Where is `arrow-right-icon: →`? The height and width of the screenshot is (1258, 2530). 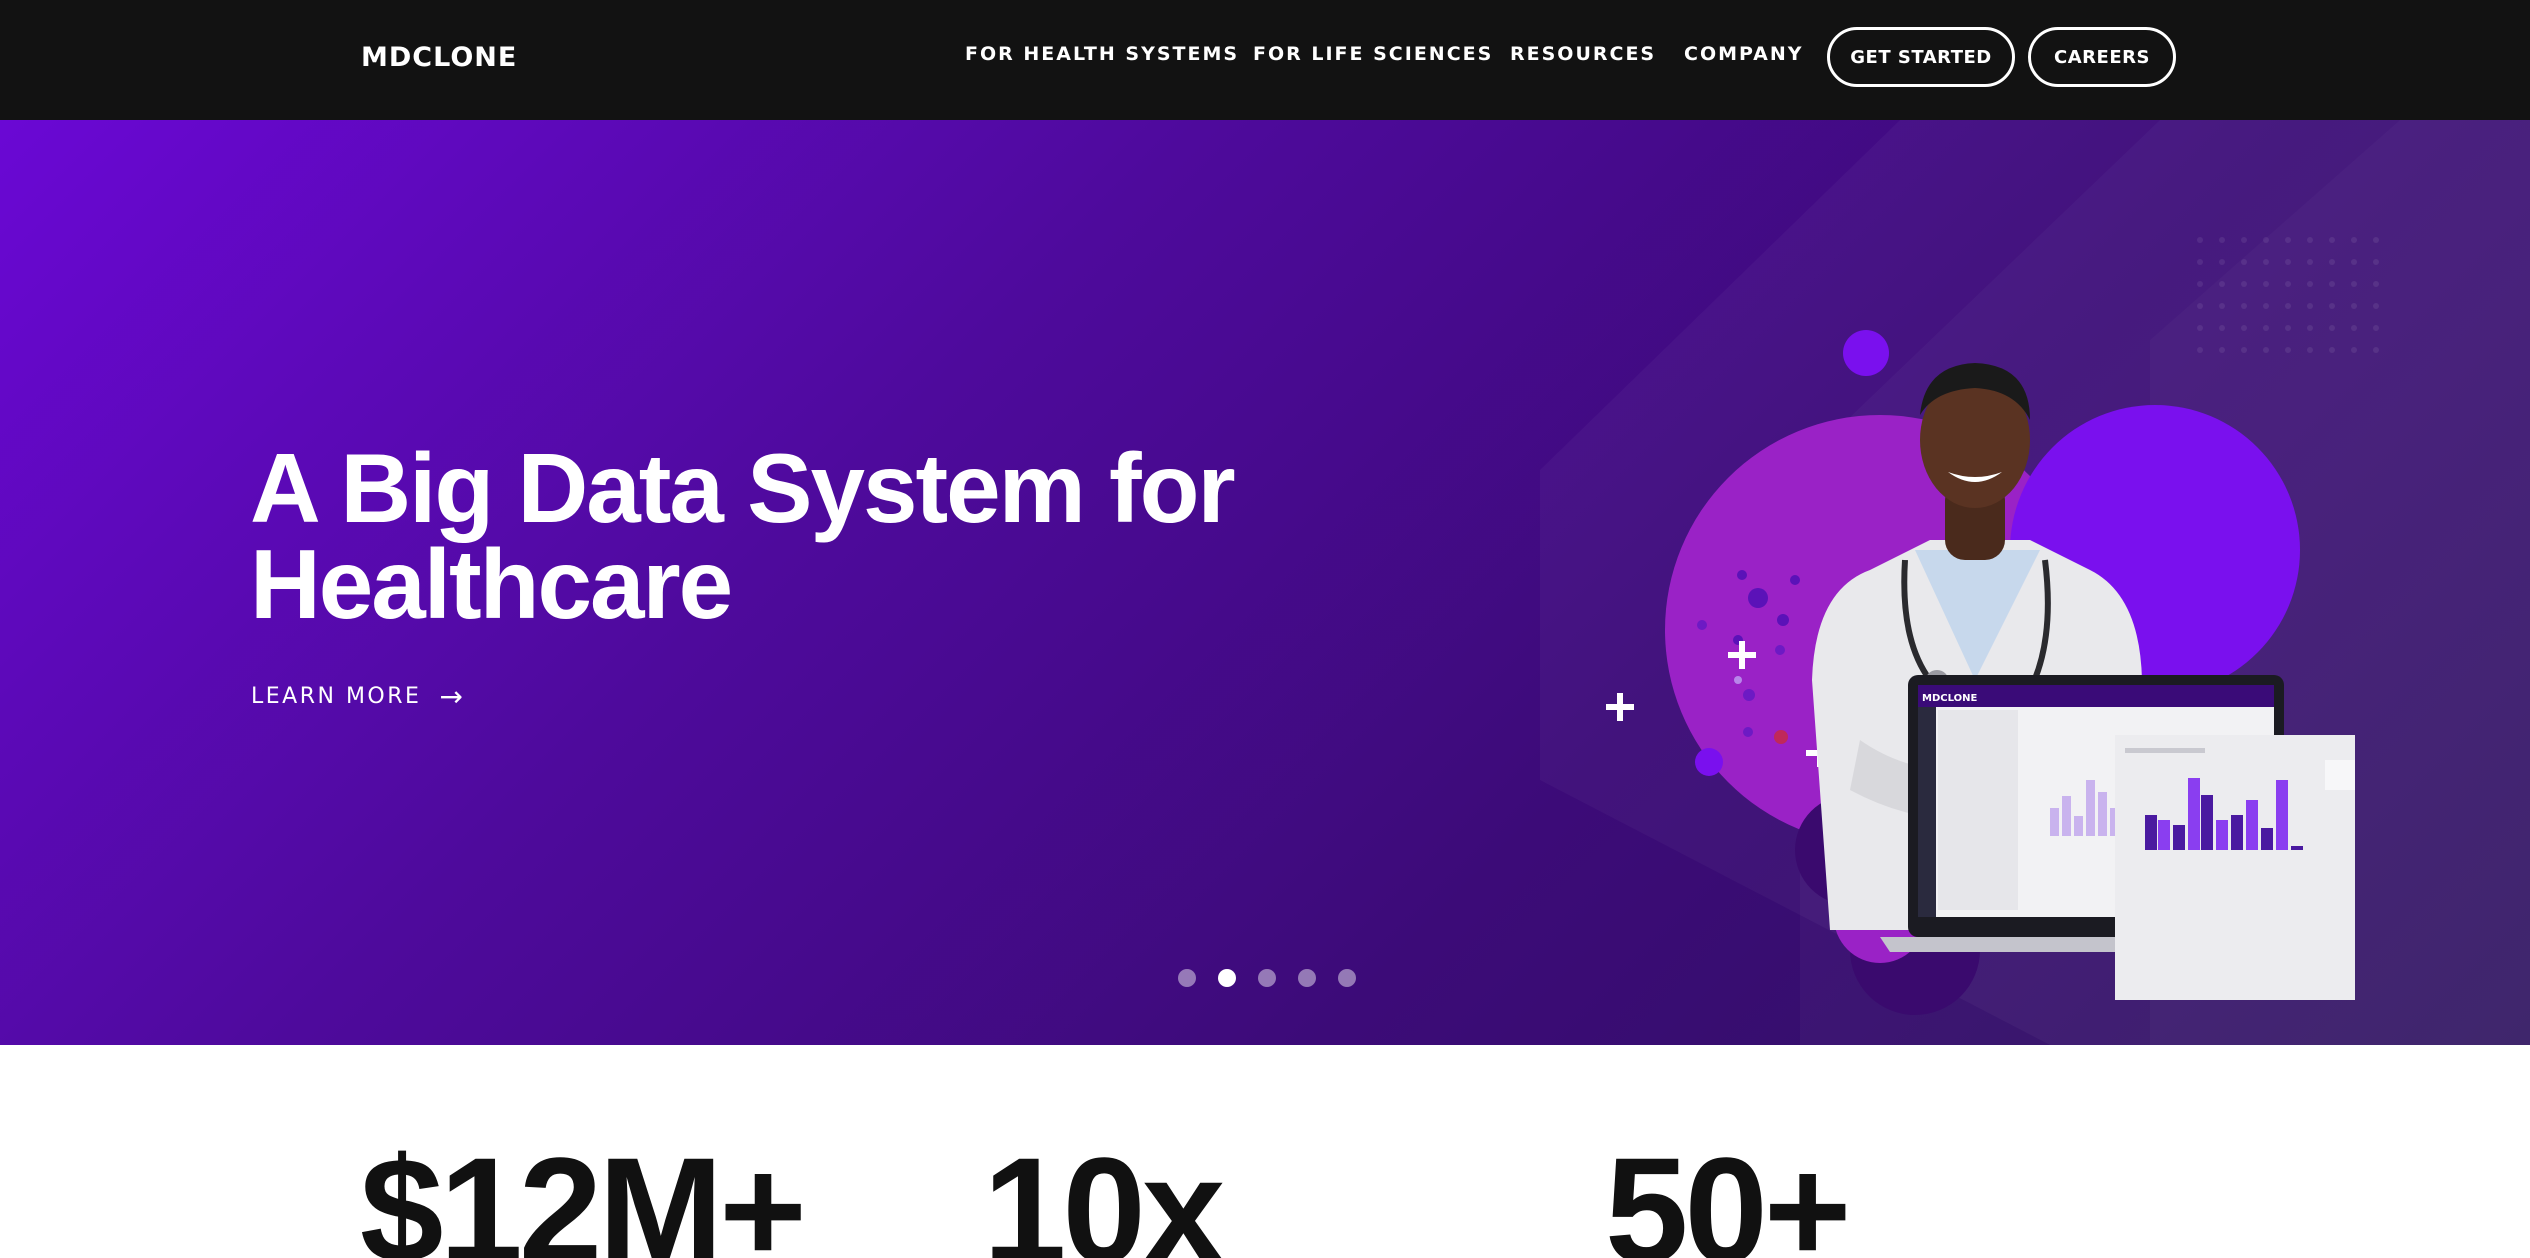
arrow-right-icon: → is located at coordinates (451, 696).